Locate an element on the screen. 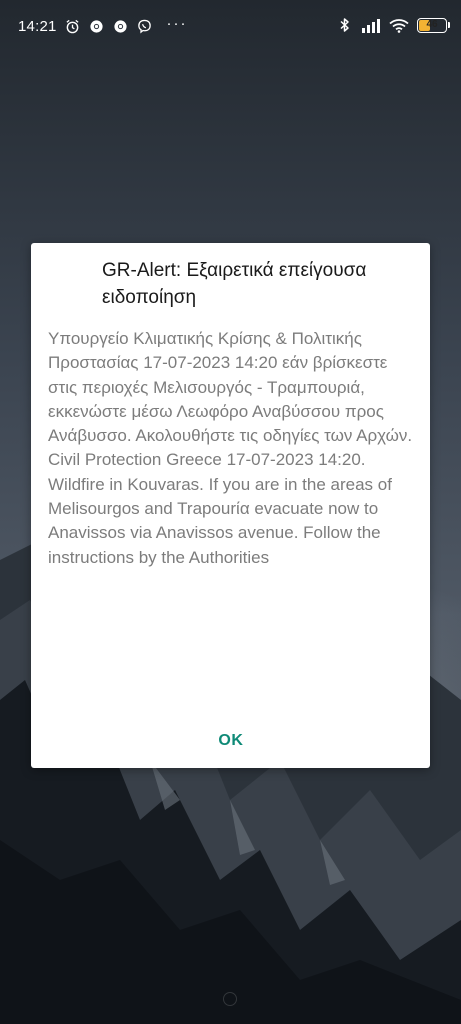  signal-icon is located at coordinates (371, 25).